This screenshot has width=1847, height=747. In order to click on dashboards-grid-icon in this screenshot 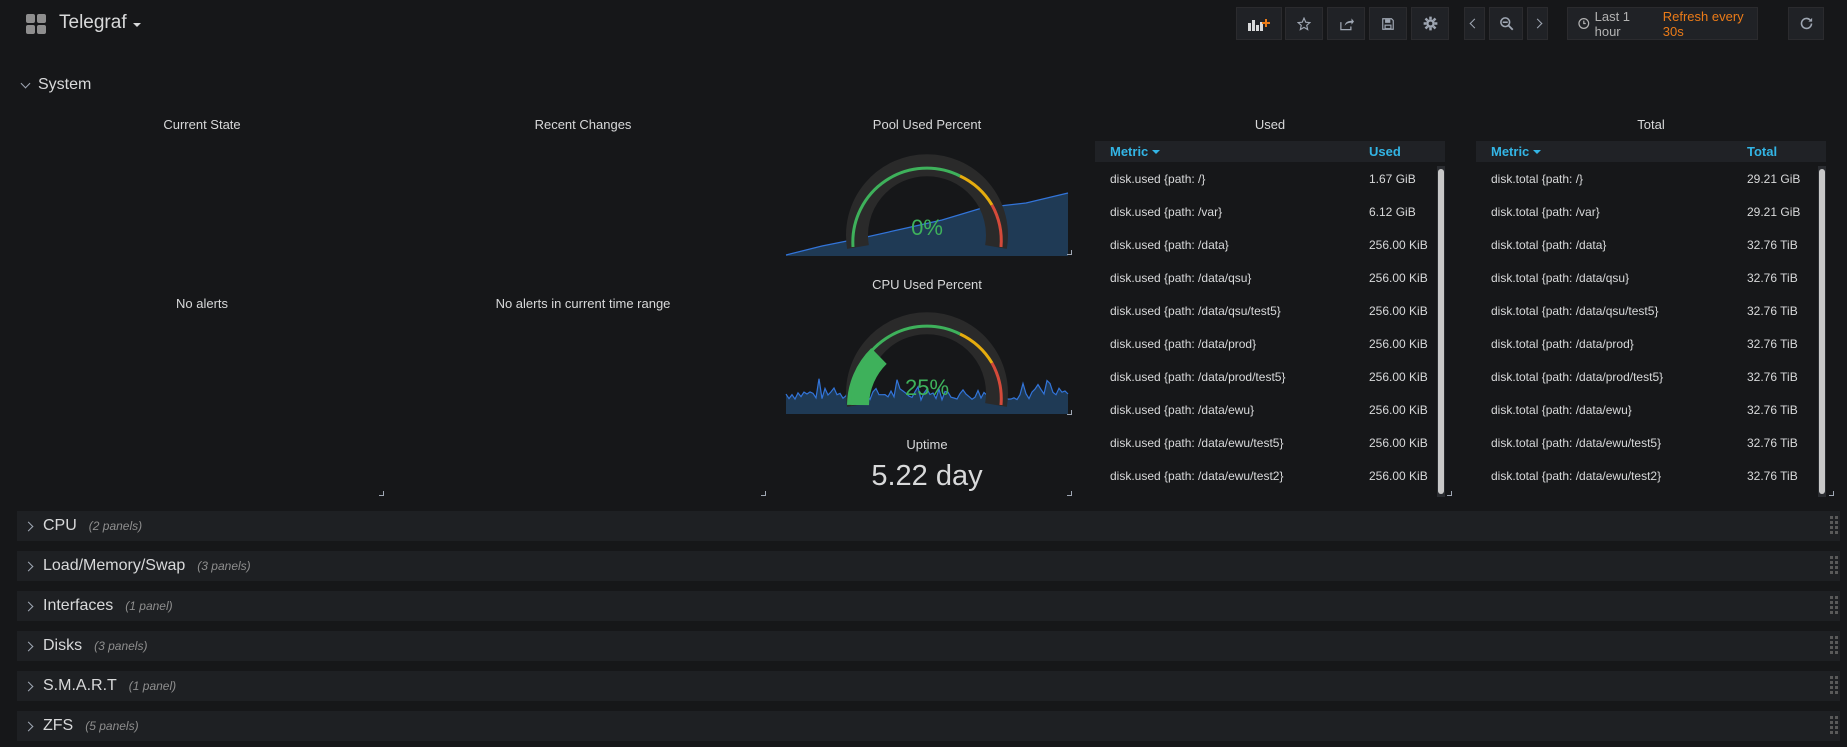, I will do `click(36, 24)`.